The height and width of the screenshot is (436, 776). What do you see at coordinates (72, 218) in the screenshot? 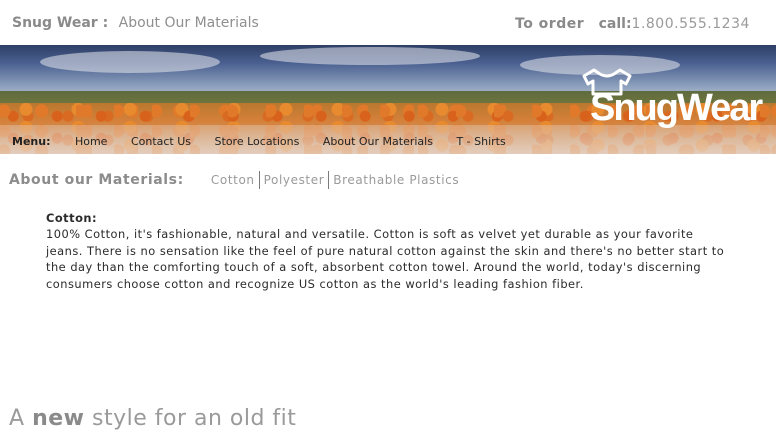
I see `material-title: Cotton:` at bounding box center [72, 218].